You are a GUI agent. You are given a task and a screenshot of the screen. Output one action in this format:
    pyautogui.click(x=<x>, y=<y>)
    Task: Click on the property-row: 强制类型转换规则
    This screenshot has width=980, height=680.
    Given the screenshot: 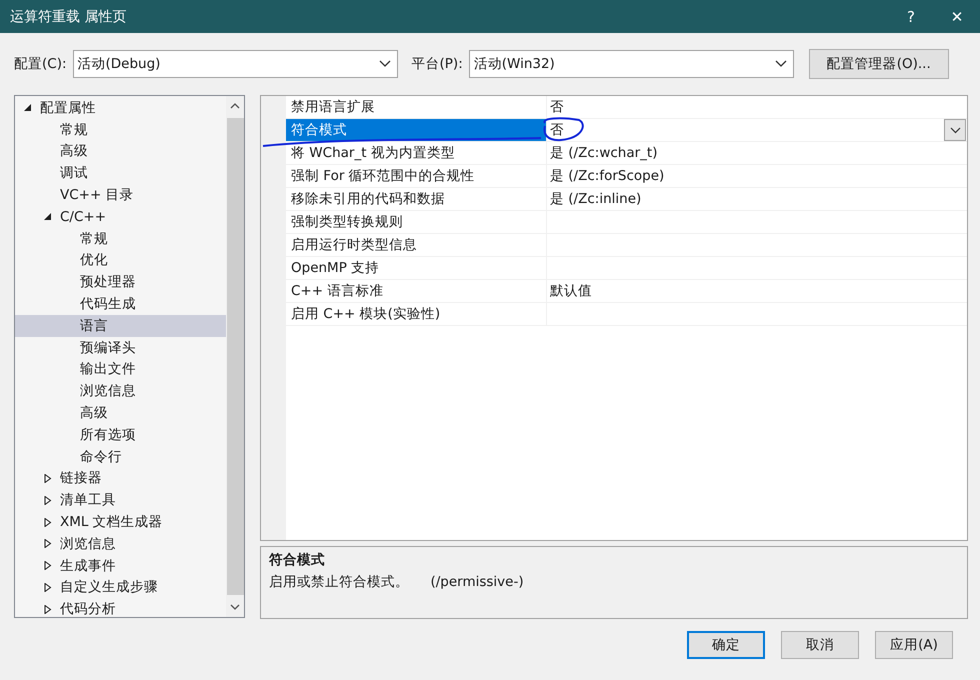 What is the action you would take?
    pyautogui.click(x=626, y=222)
    